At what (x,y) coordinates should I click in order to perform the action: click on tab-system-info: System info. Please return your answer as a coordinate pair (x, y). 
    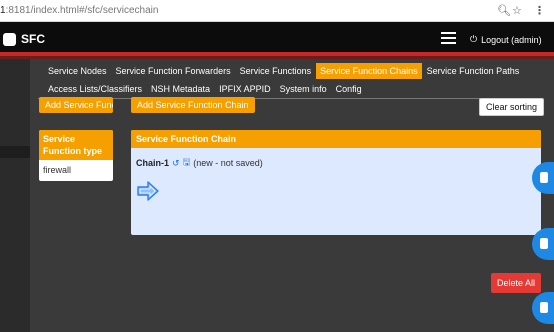
    Looking at the image, I should click on (303, 89).